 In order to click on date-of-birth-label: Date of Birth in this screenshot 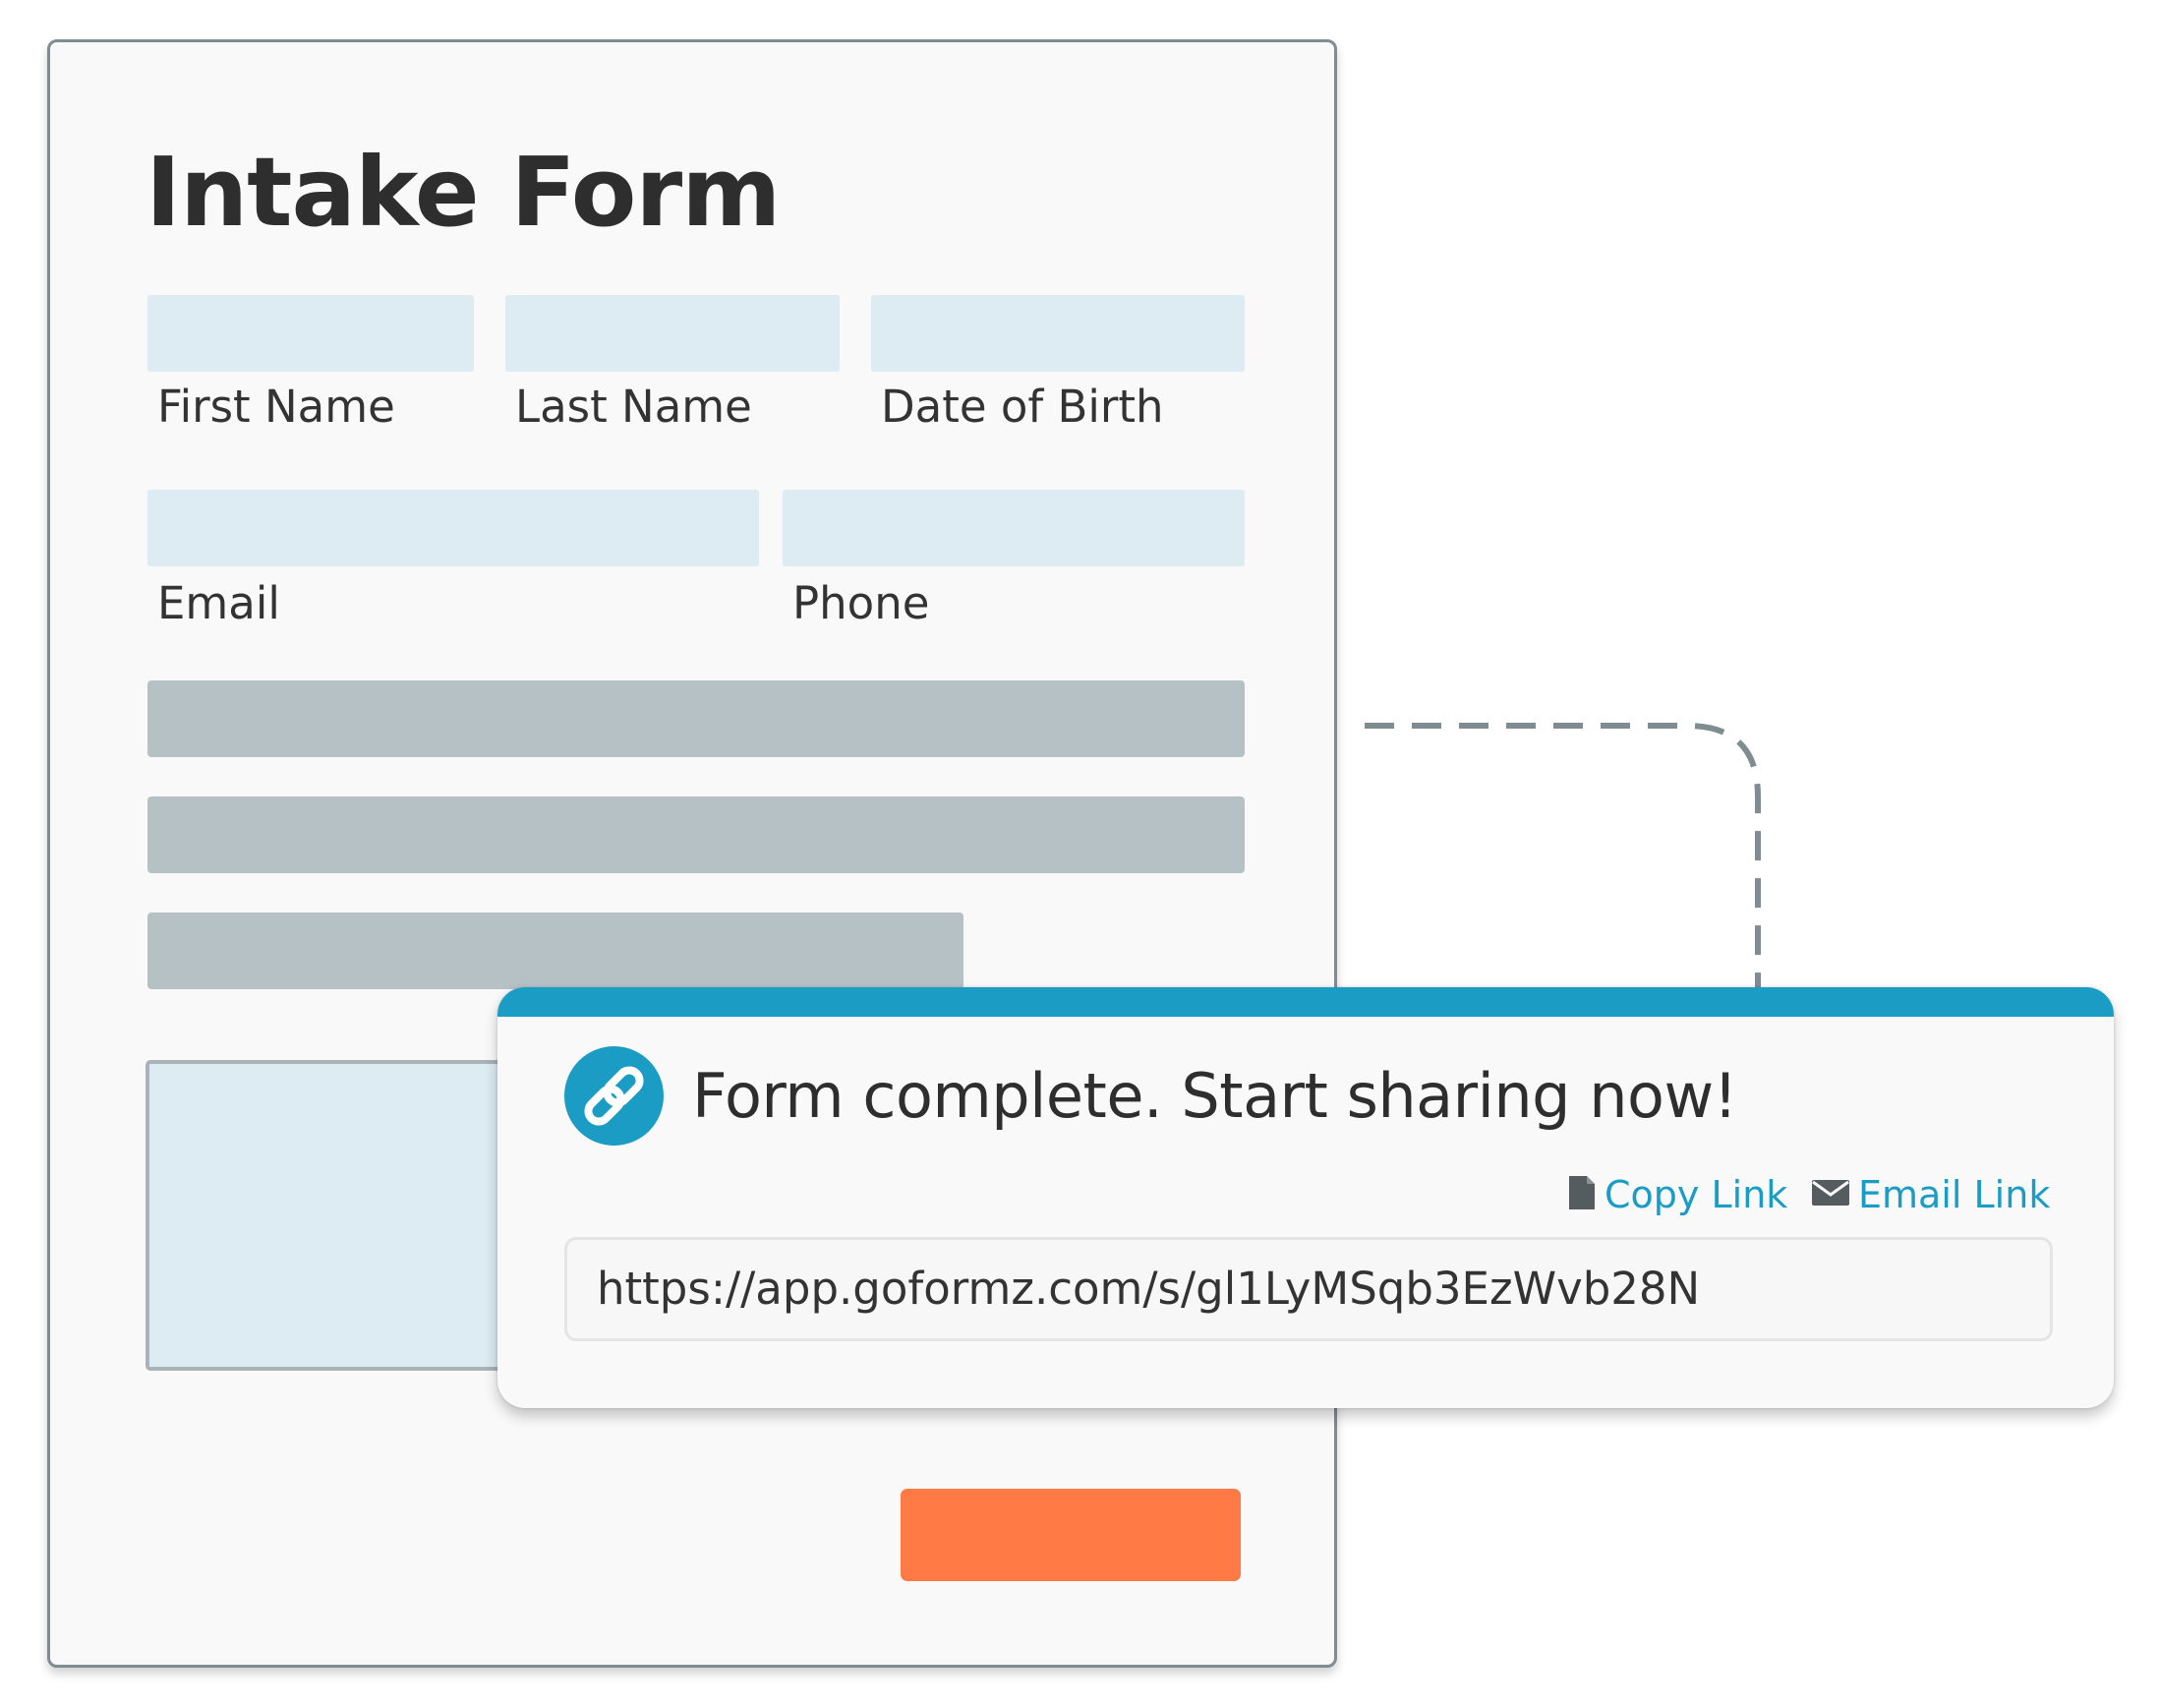, I will do `click(1022, 407)`.